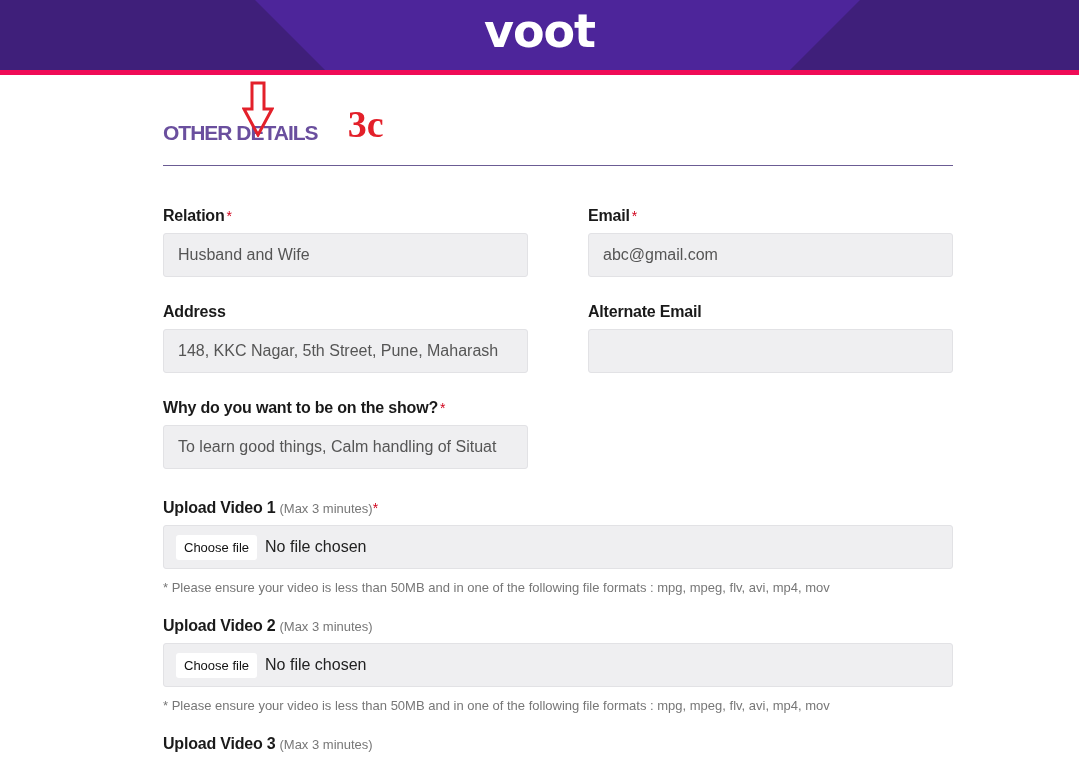 The width and height of the screenshot is (1079, 762). Describe the element at coordinates (345, 351) in the screenshot. I see `input-field: 148, KKC Nagar, 5th Street, Pune, Maharash` at that location.